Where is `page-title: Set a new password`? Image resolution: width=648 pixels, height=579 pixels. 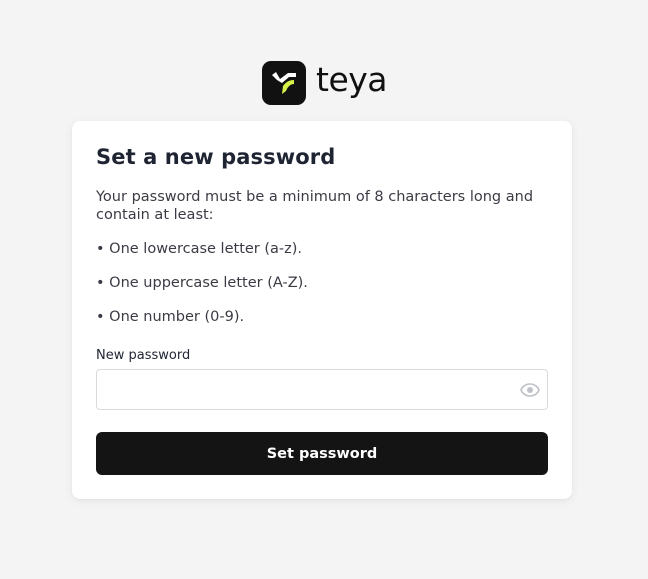
page-title: Set a new password is located at coordinates (216, 157).